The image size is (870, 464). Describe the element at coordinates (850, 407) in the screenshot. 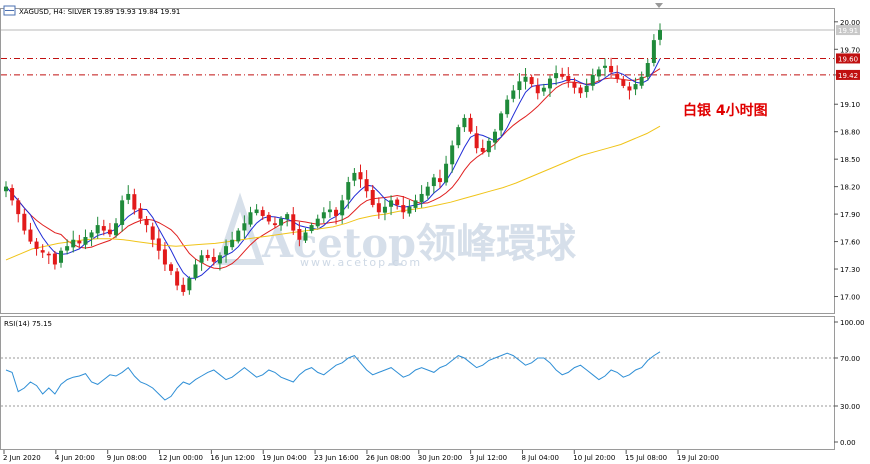

I see `rsi-tick-label: 30.00` at that location.